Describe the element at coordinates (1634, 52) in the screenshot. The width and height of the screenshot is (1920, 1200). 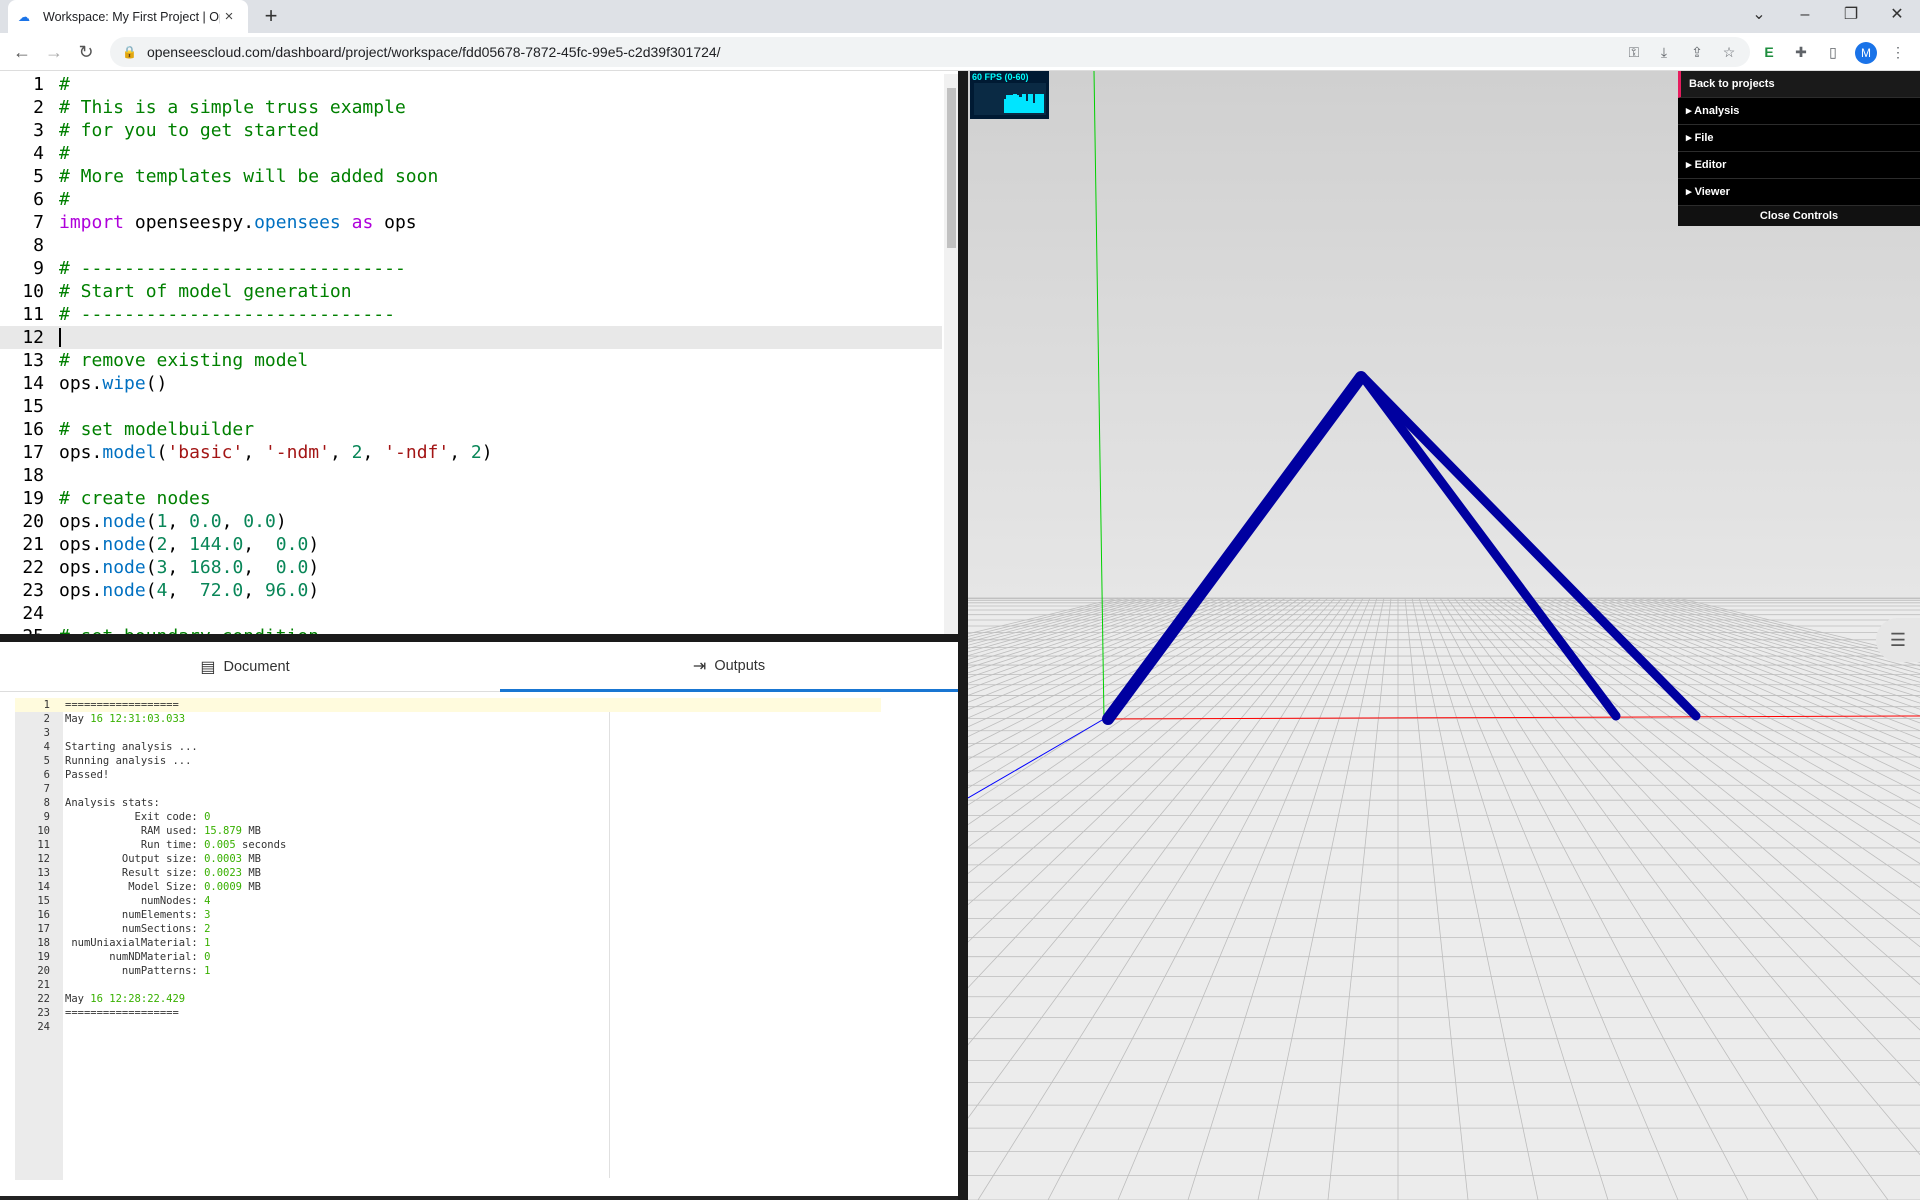
I see `key-icon: ⚿` at that location.